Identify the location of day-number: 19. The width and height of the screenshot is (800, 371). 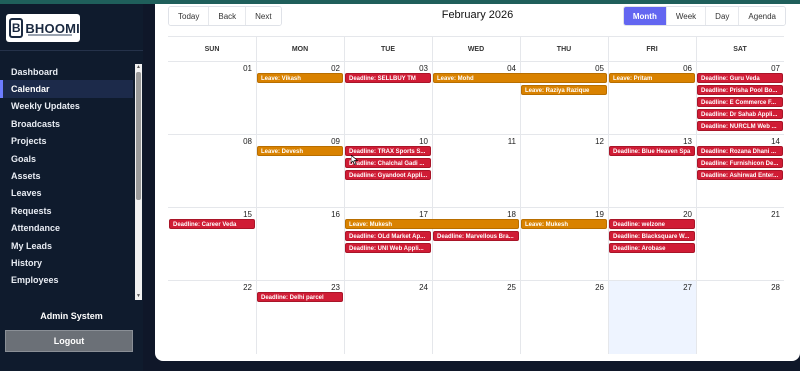
(594, 214).